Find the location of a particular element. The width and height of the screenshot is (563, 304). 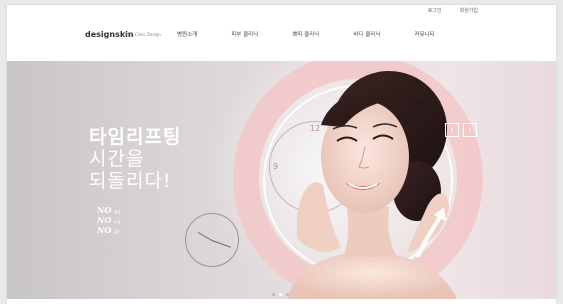

logo-subtitle: Skin Clinic Design is located at coordinates (143, 34).